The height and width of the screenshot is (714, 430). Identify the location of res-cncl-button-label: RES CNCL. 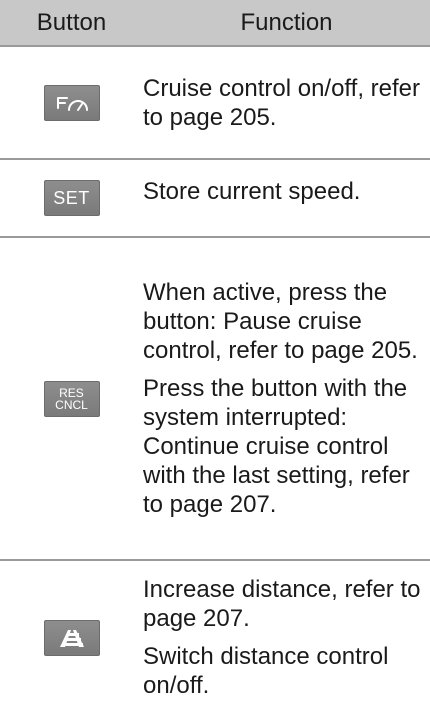
(71, 399).